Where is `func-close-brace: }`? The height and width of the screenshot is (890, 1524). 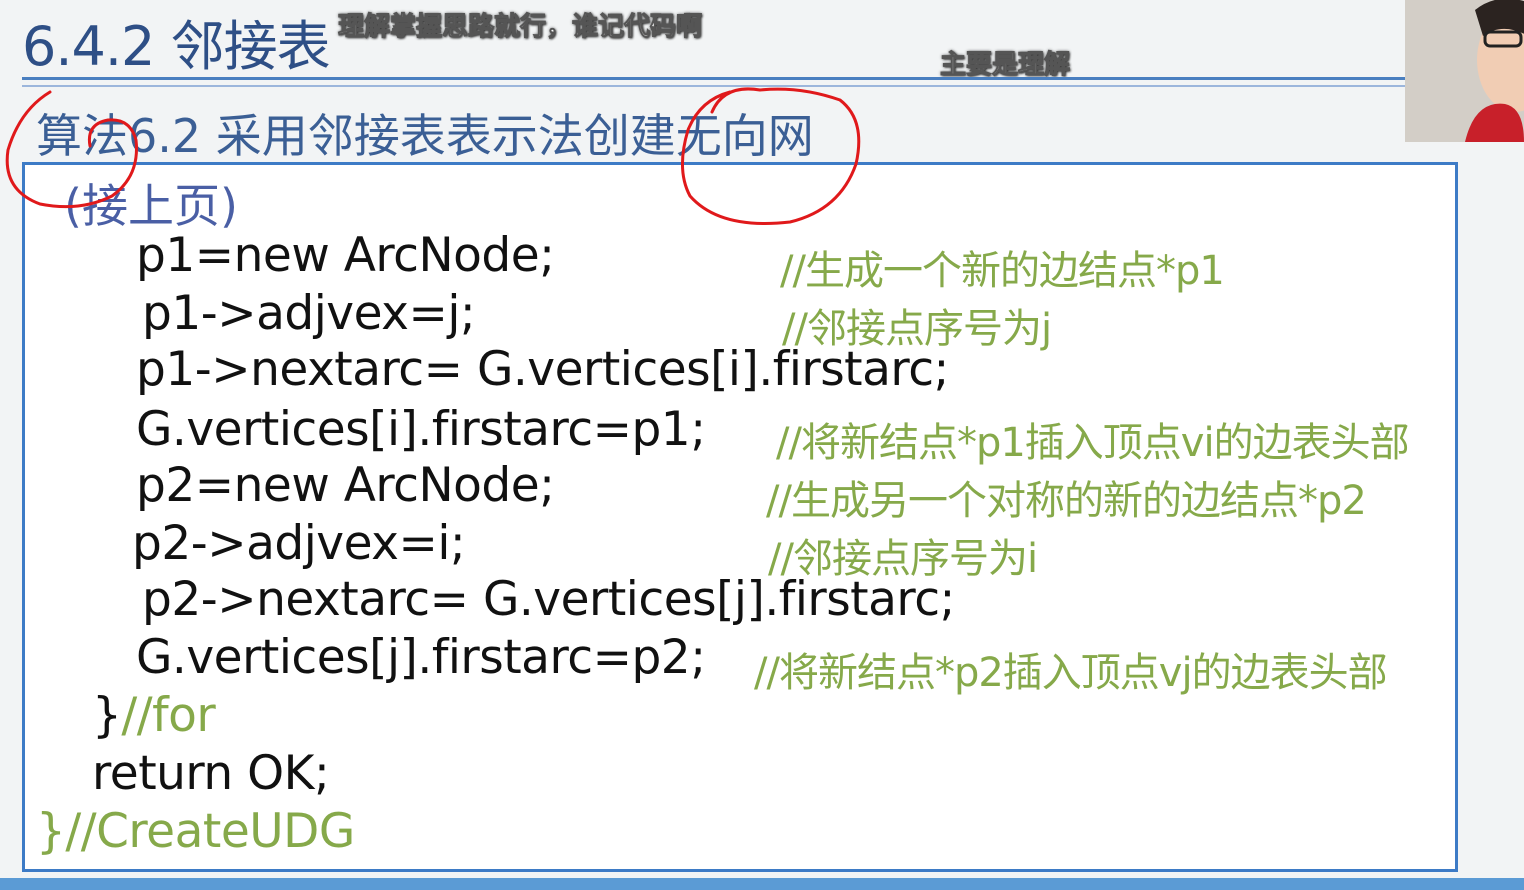
func-close-brace: } is located at coordinates (51, 831).